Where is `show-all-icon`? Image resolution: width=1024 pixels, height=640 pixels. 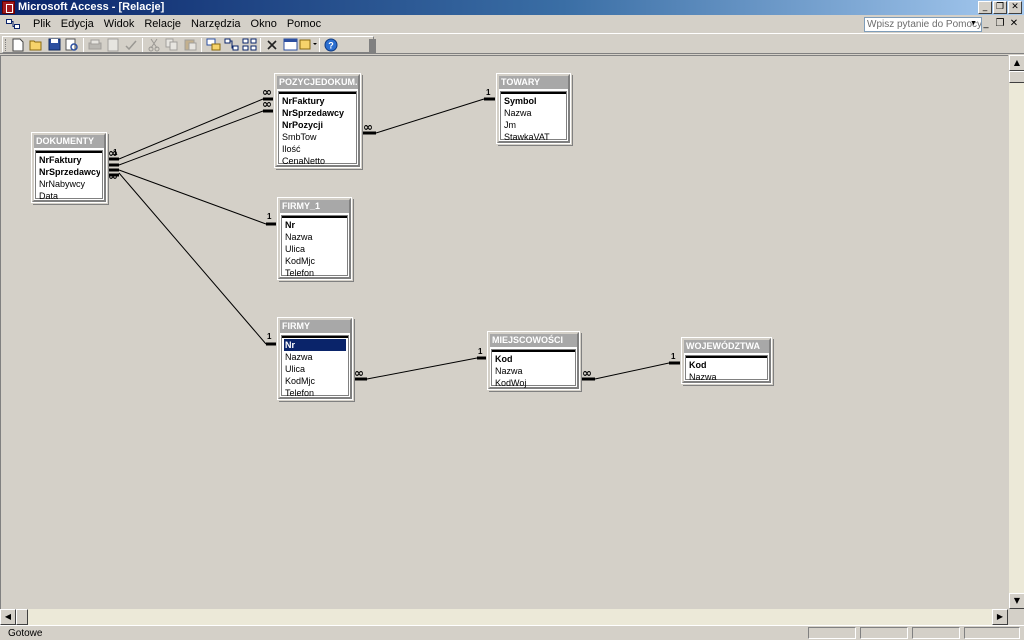 show-all-icon is located at coordinates (249, 45).